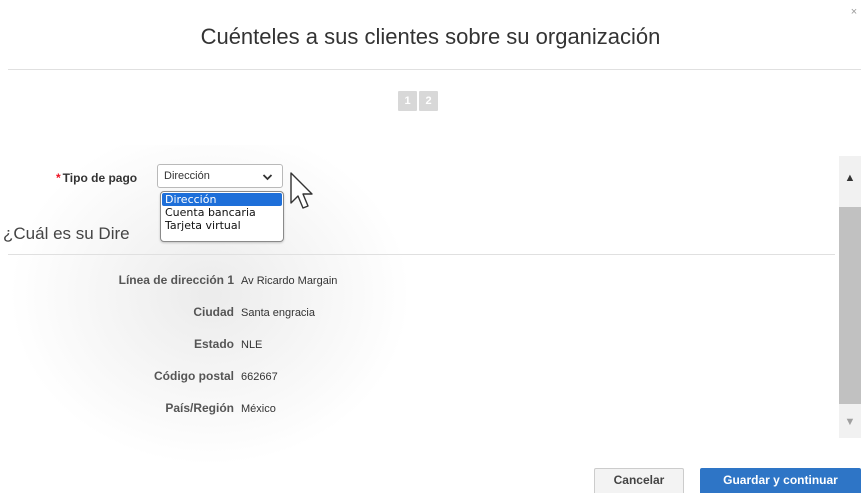 The height and width of the screenshot is (493, 861). What do you see at coordinates (213, 344) in the screenshot?
I see `state-label: Estado` at bounding box center [213, 344].